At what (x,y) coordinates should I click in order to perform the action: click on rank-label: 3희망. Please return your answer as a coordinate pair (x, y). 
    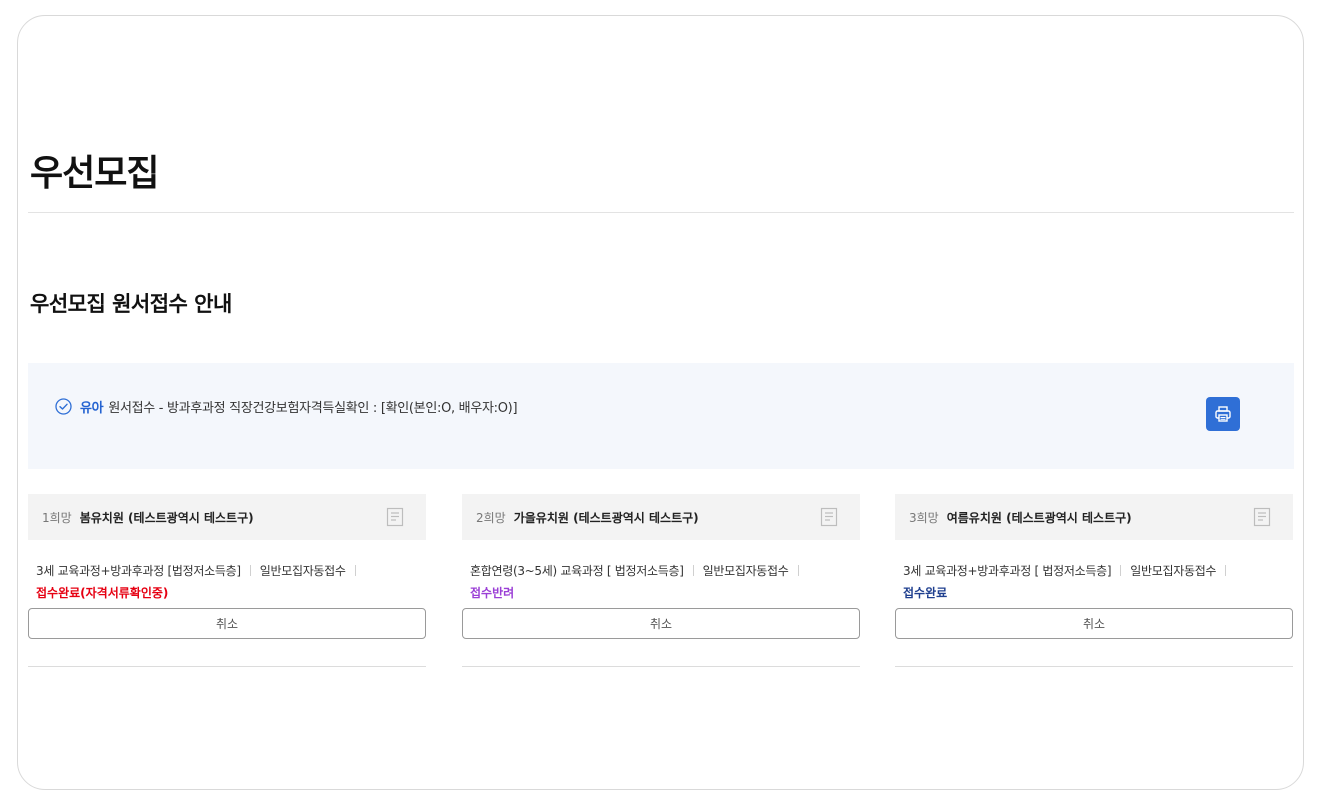
    Looking at the image, I should click on (924, 517).